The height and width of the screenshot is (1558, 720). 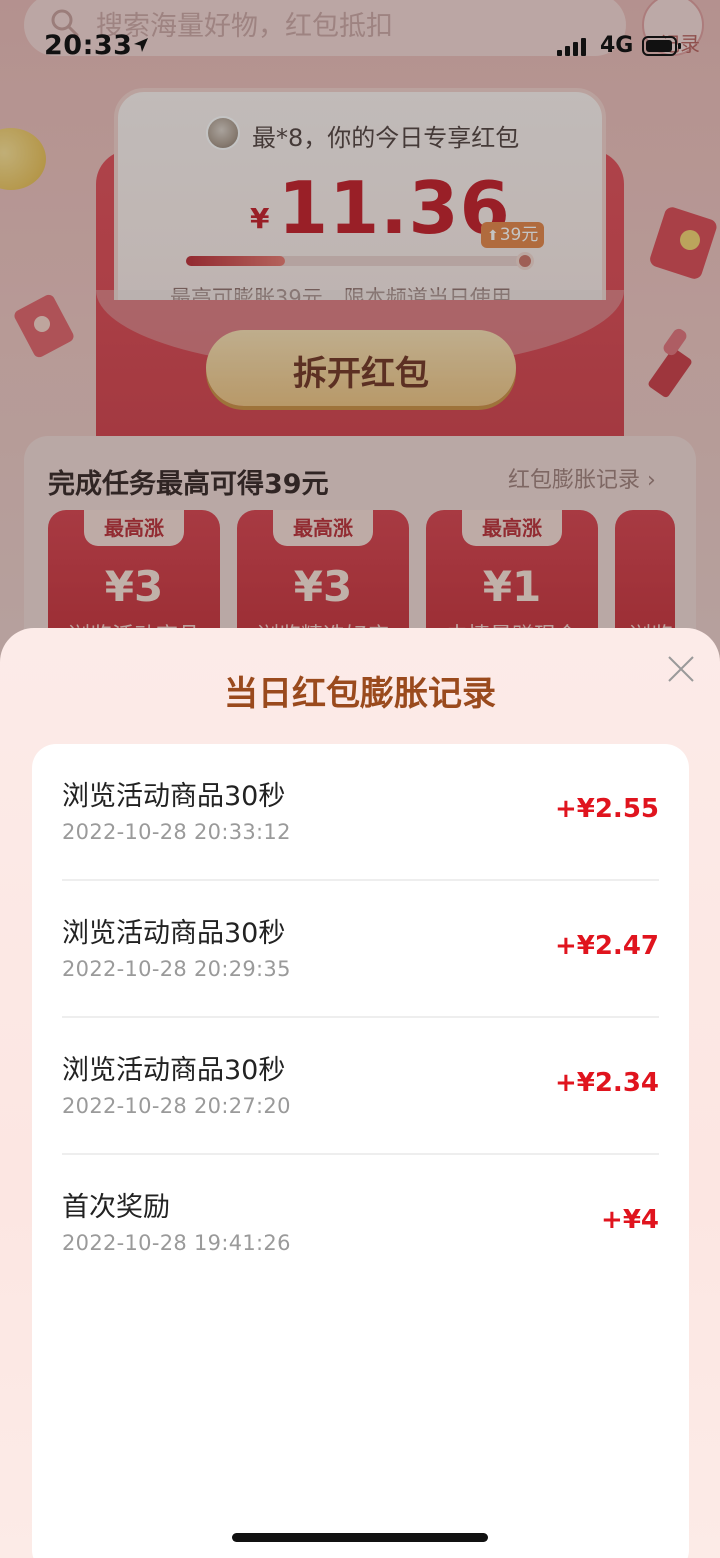 What do you see at coordinates (360, 1537) in the screenshot?
I see `home-indicator` at bounding box center [360, 1537].